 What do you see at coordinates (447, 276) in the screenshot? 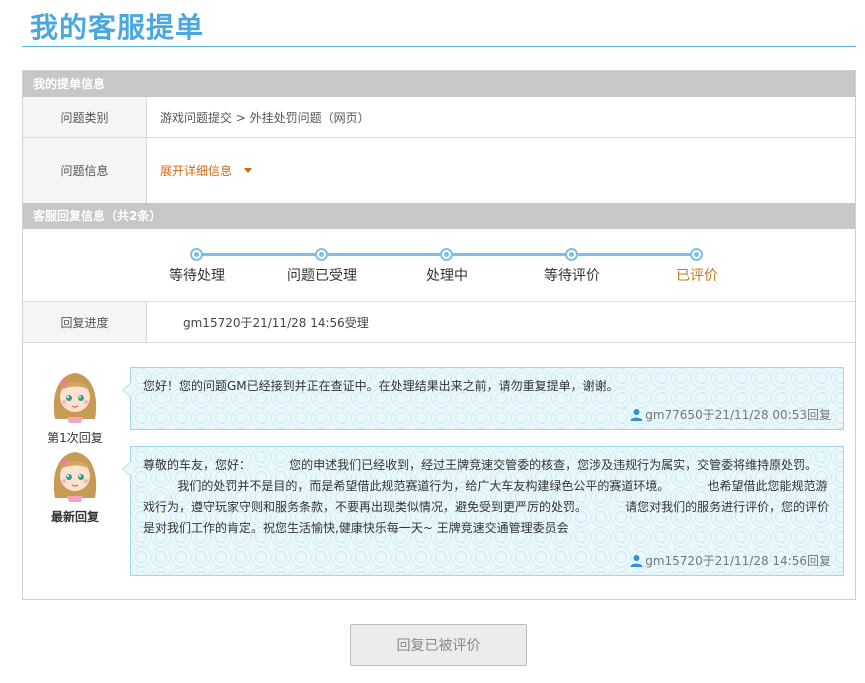
I see `progress-step-label: 处理中` at bounding box center [447, 276].